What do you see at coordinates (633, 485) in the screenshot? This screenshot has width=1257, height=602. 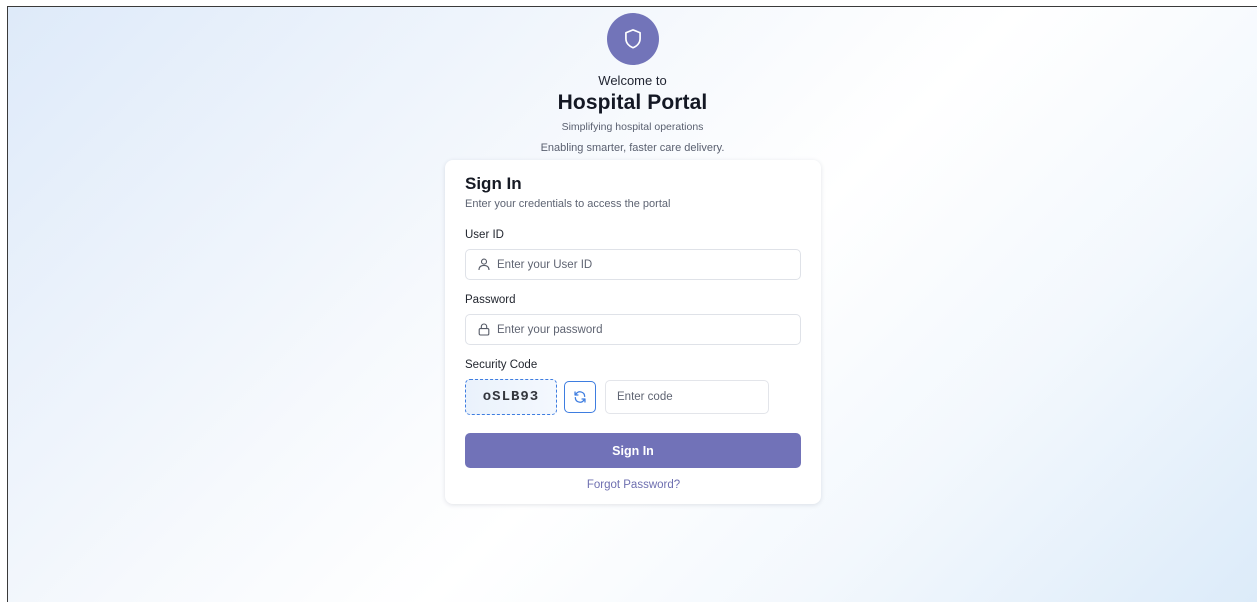 I see `forgot-password-link: Forgot Password?` at bounding box center [633, 485].